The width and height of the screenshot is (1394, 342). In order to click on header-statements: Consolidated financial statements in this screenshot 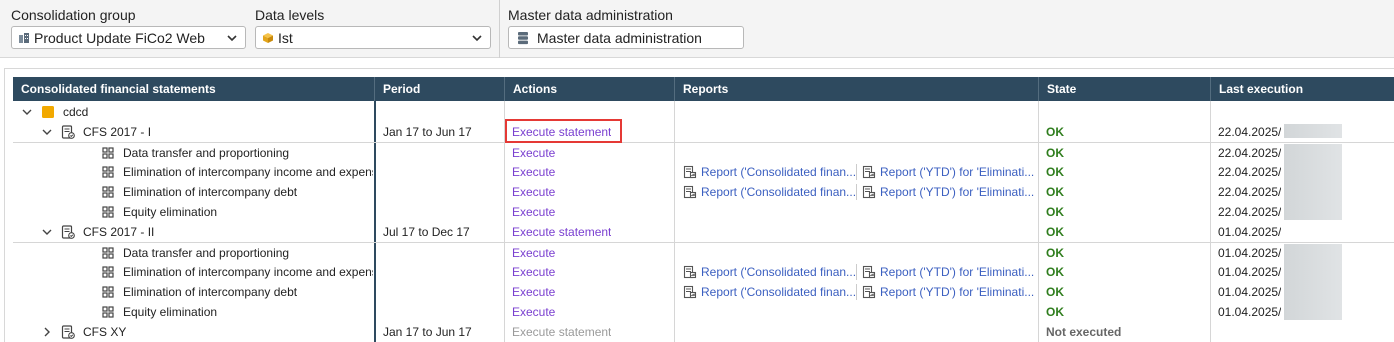, I will do `click(193, 89)`.